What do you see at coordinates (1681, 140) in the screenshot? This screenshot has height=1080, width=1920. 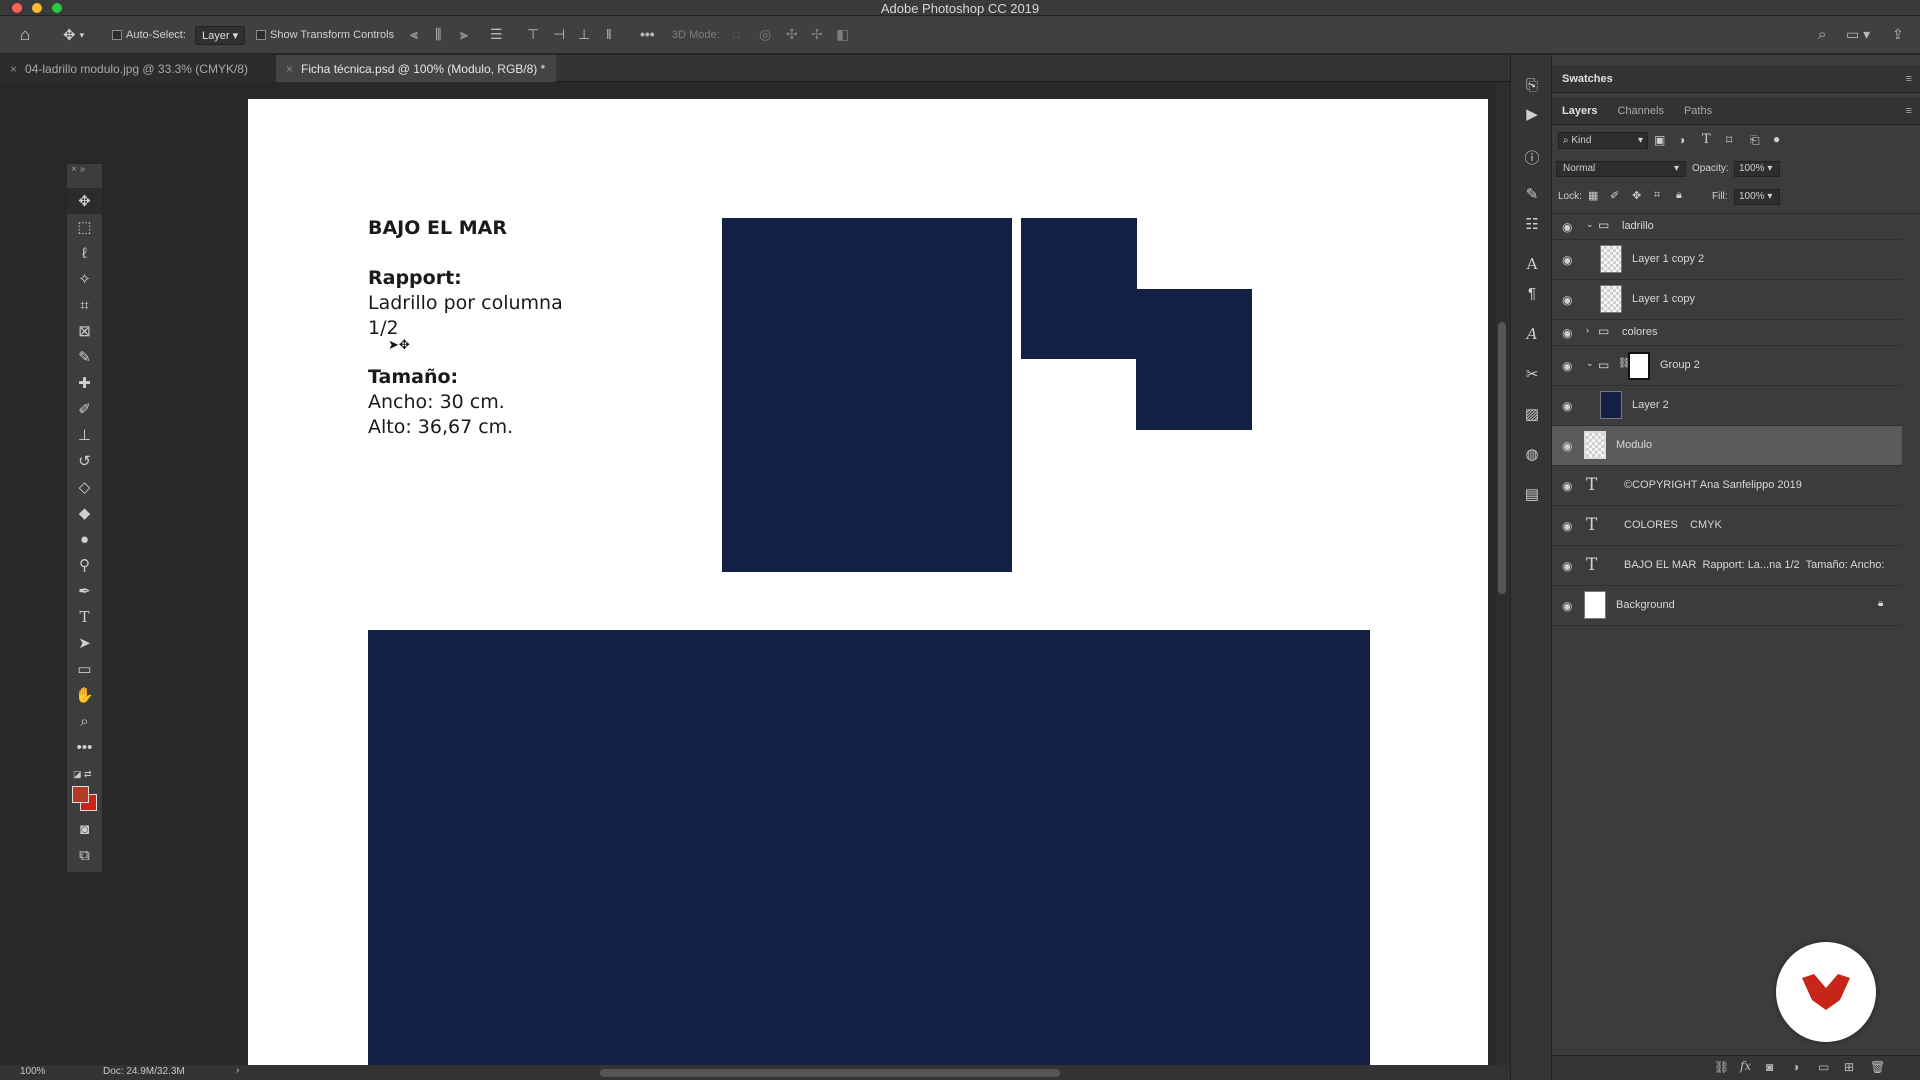 I see `filter-adjustment-icon: ◑` at bounding box center [1681, 140].